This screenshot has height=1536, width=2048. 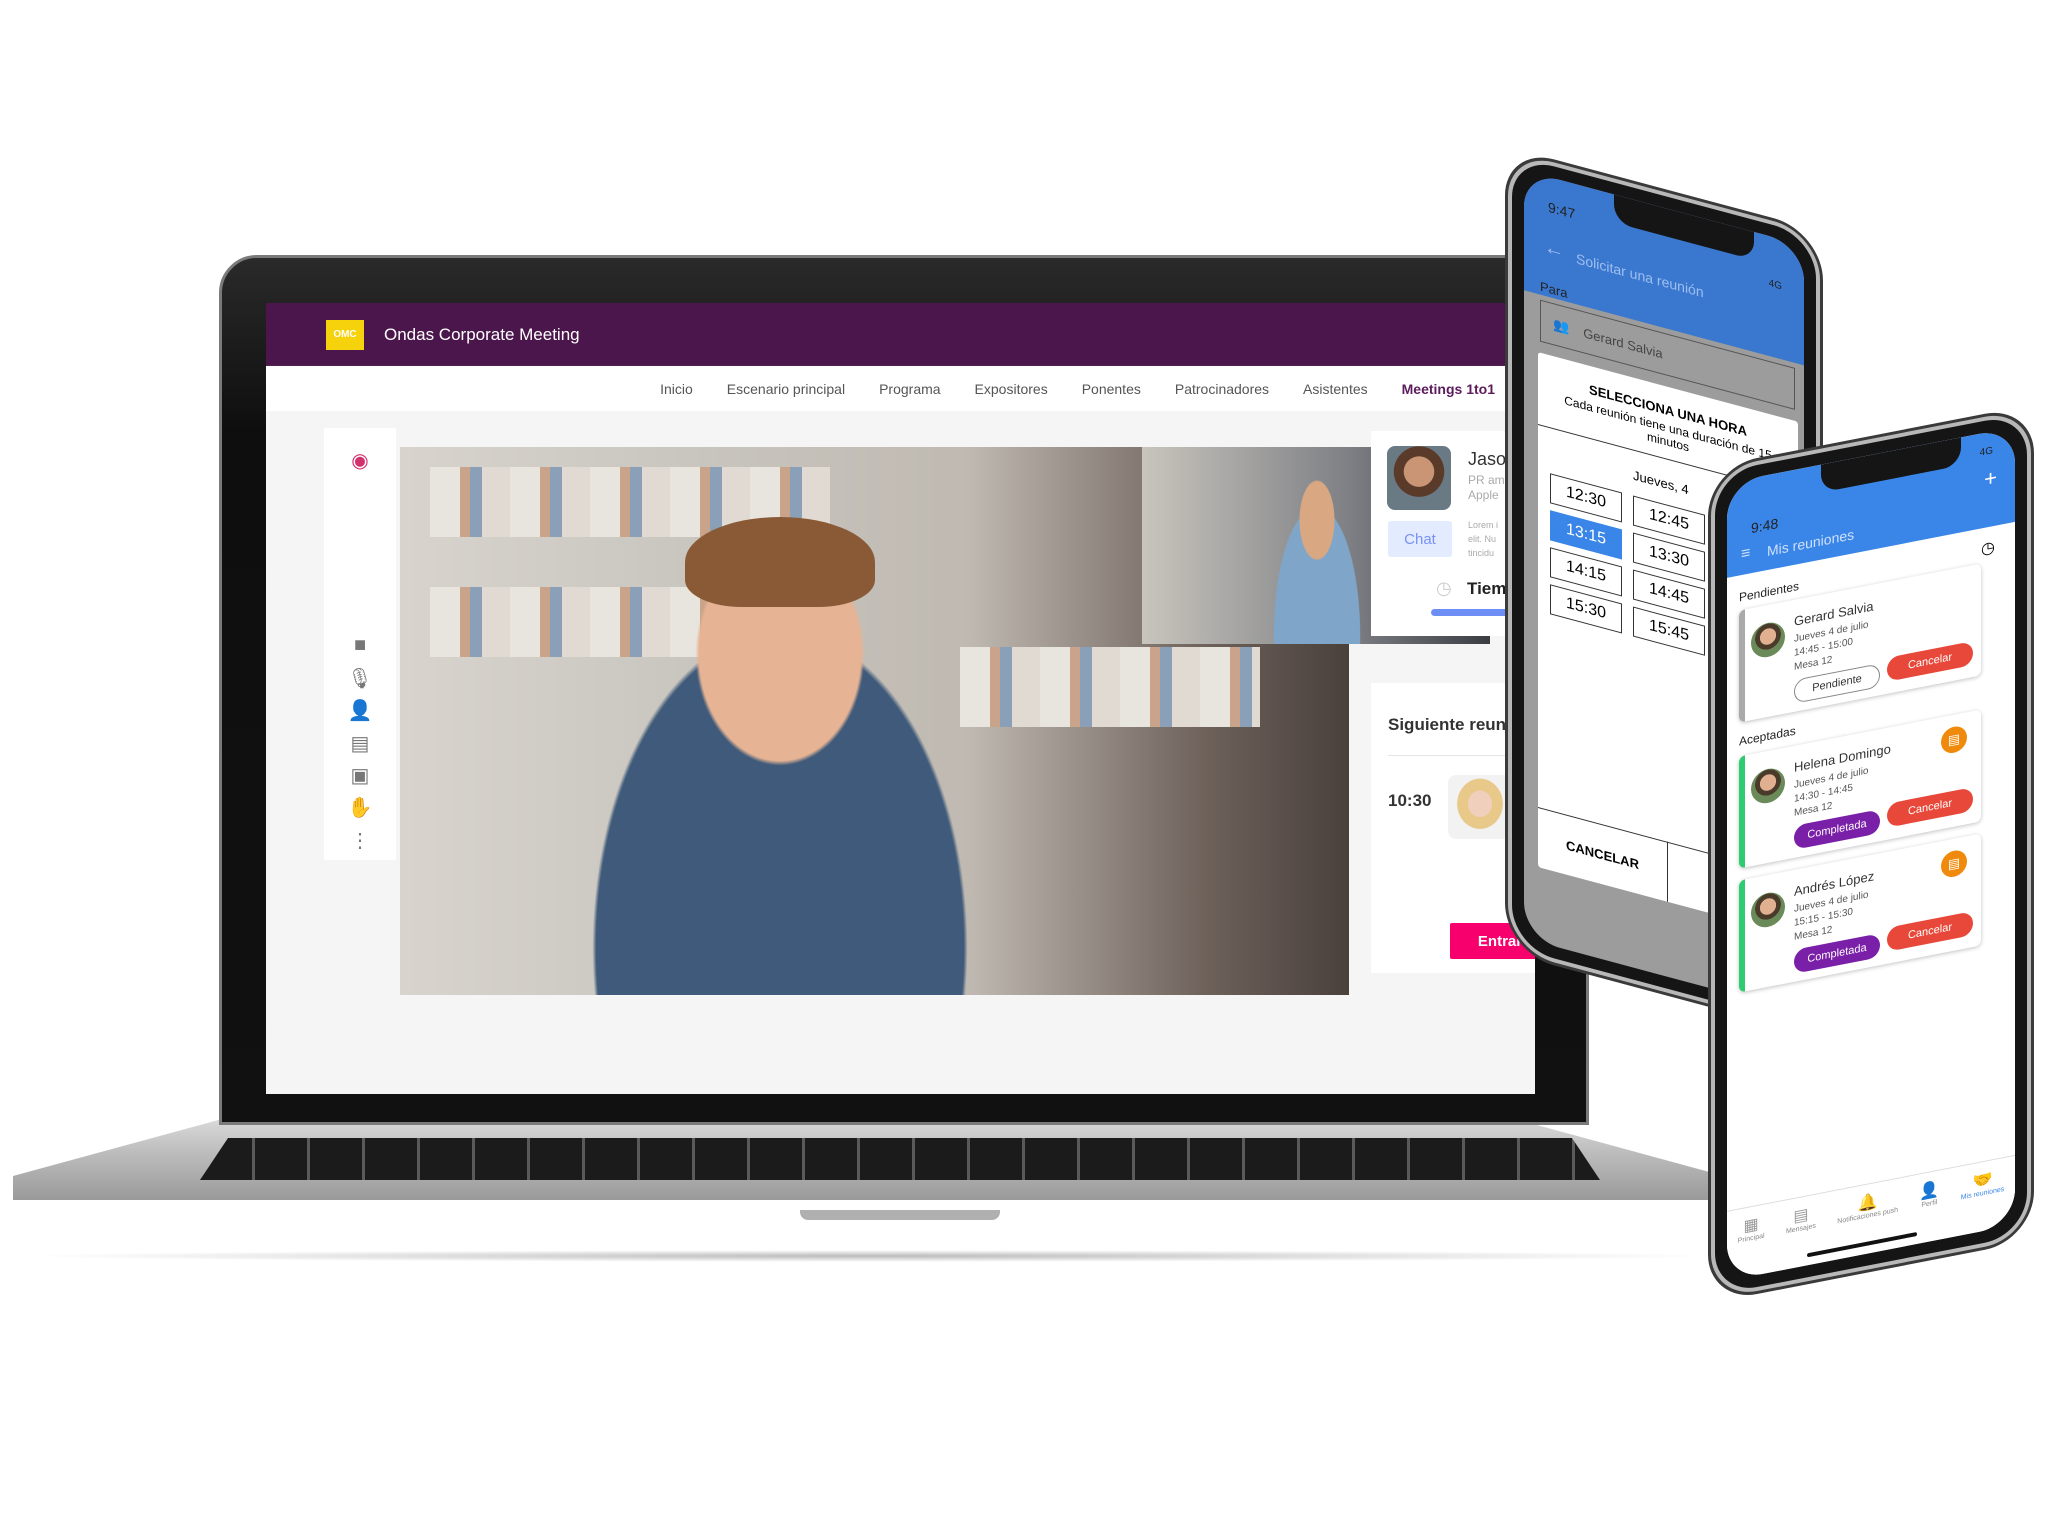 What do you see at coordinates (1486, 480) in the screenshot?
I see `contact-role: PR am` at bounding box center [1486, 480].